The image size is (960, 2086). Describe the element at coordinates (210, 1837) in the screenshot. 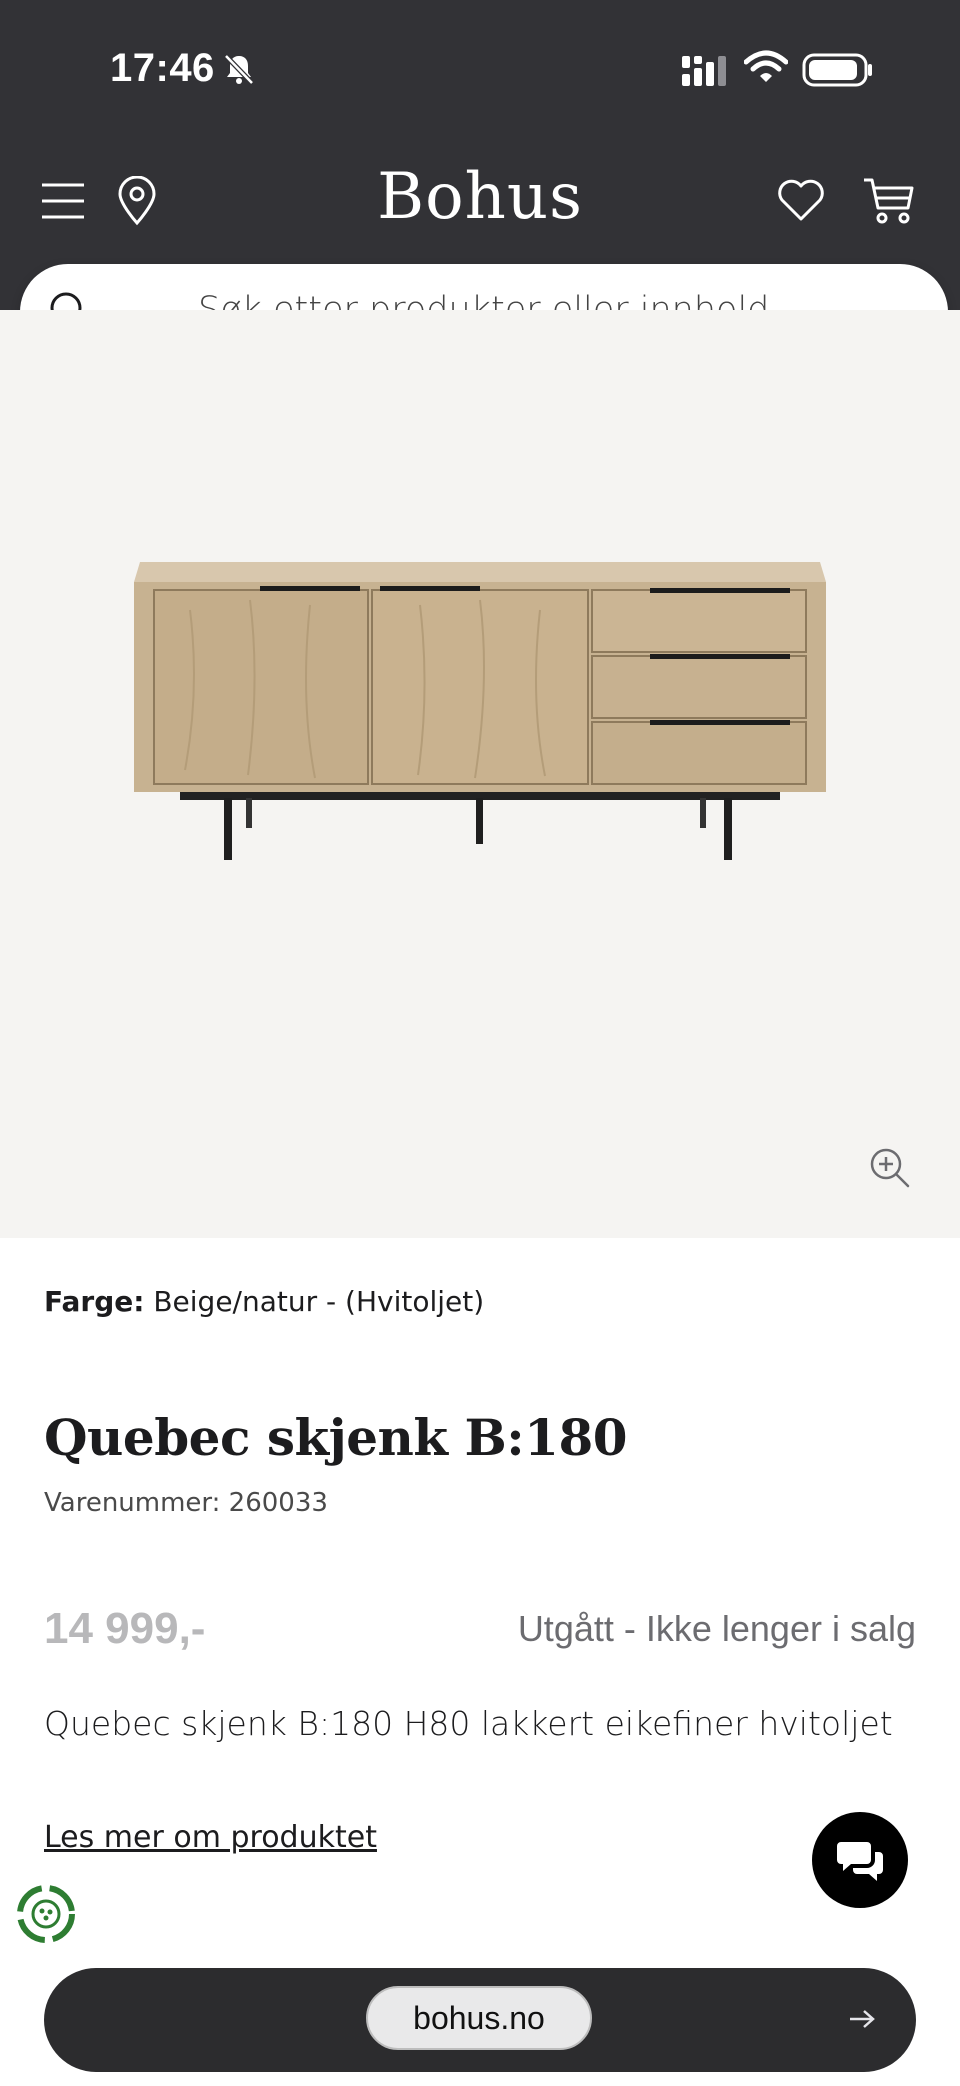

I see `read-more-link: Les mer om produktet` at that location.